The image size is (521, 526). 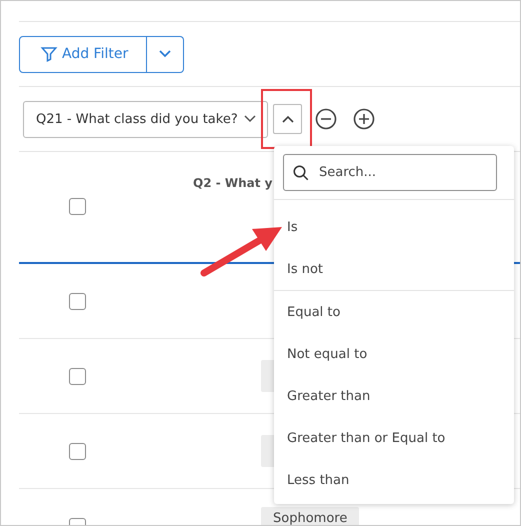 I want to click on answer-tag: Sophomore, so click(x=310, y=516).